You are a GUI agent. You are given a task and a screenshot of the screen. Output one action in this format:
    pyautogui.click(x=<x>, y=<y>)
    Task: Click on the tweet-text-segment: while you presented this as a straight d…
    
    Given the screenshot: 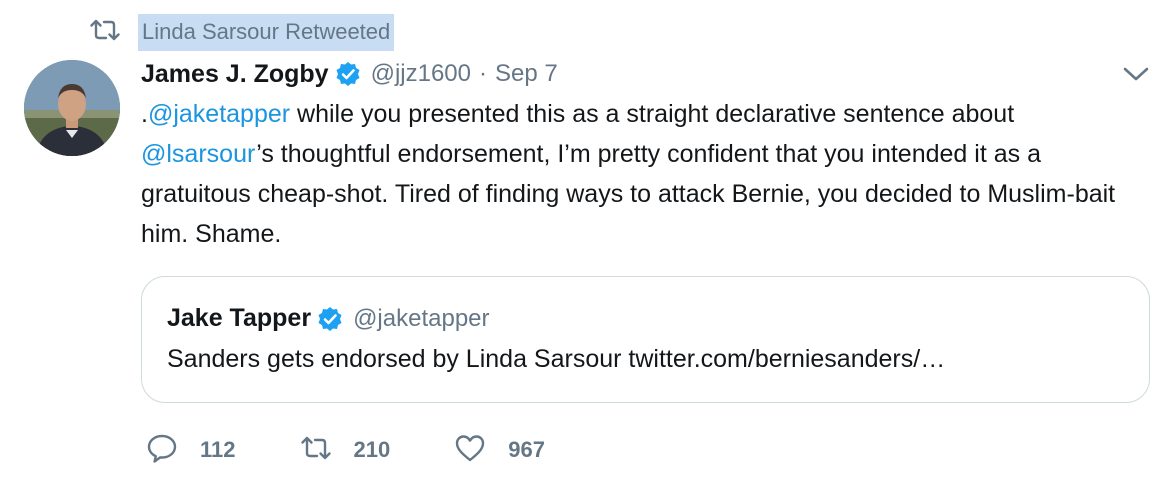 What is the action you would take?
    pyautogui.click(x=652, y=114)
    